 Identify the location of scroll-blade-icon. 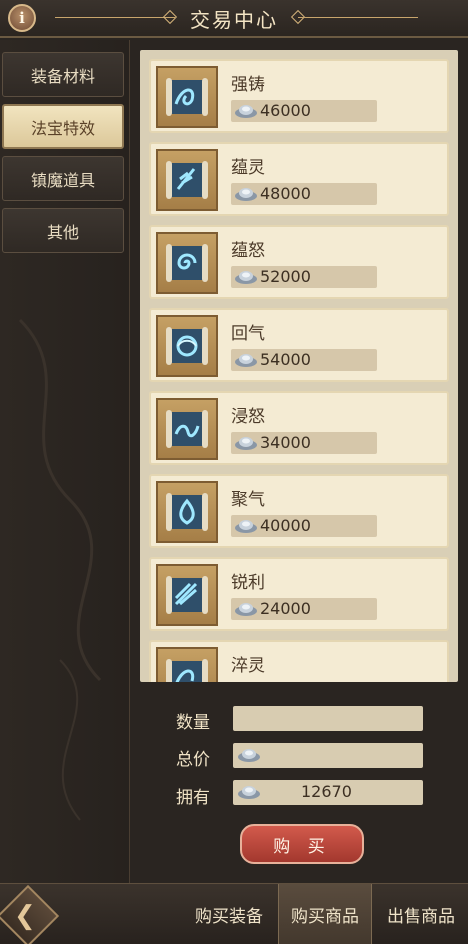
(187, 595).